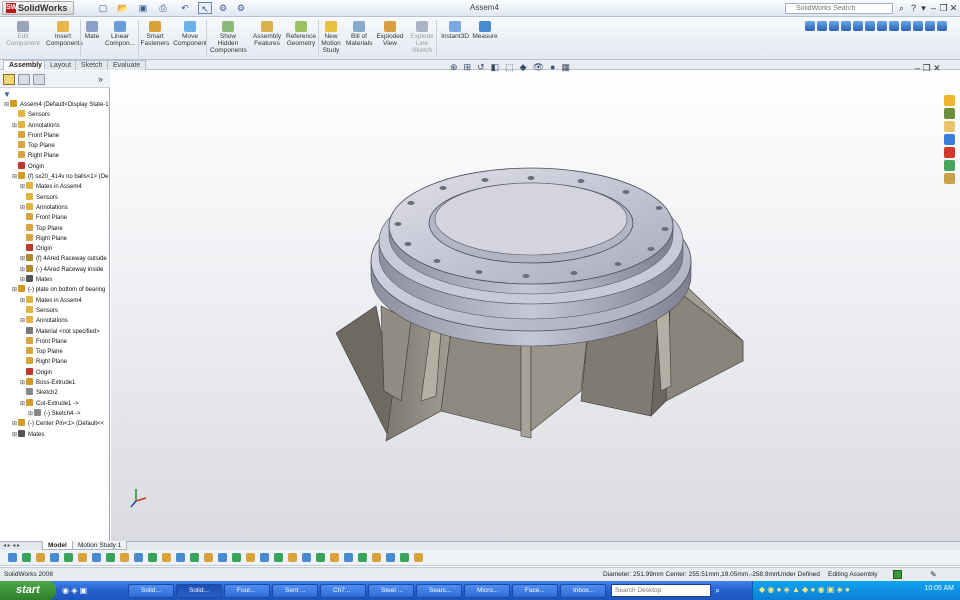 The height and width of the screenshot is (600, 960). What do you see at coordinates (64, 41) in the screenshot?
I see `insert-components-button: Insert Components` at bounding box center [64, 41].